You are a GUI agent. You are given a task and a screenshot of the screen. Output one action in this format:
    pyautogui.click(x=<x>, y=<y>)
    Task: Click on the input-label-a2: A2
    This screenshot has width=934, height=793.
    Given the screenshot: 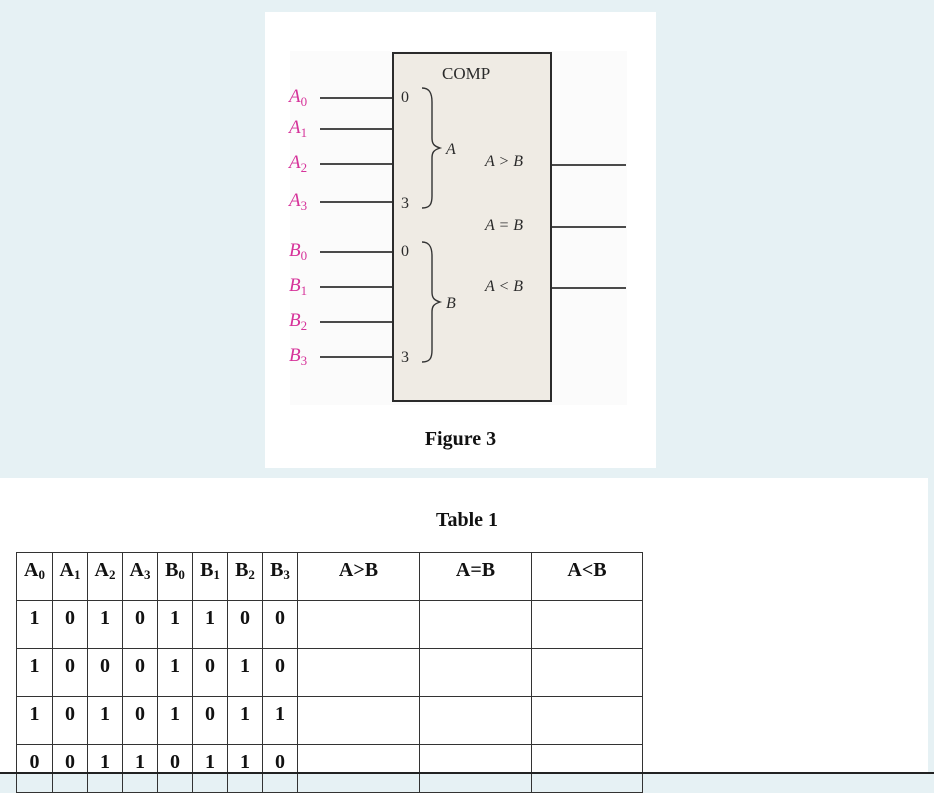 What is the action you would take?
    pyautogui.click(x=298, y=165)
    